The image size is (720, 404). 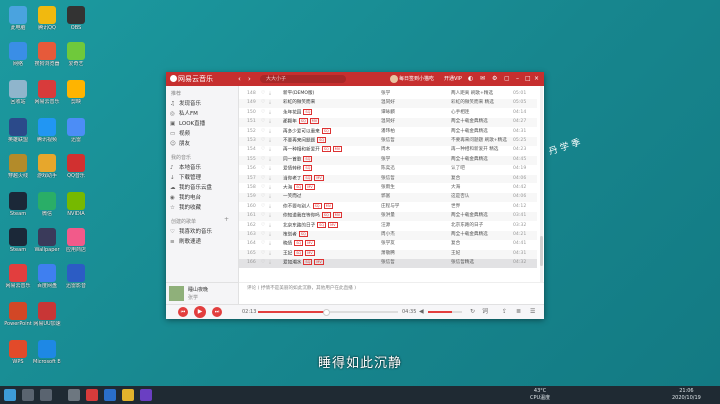 What do you see at coordinates (536, 79) in the screenshot?
I see `close-icon: ×` at bounding box center [536, 79].